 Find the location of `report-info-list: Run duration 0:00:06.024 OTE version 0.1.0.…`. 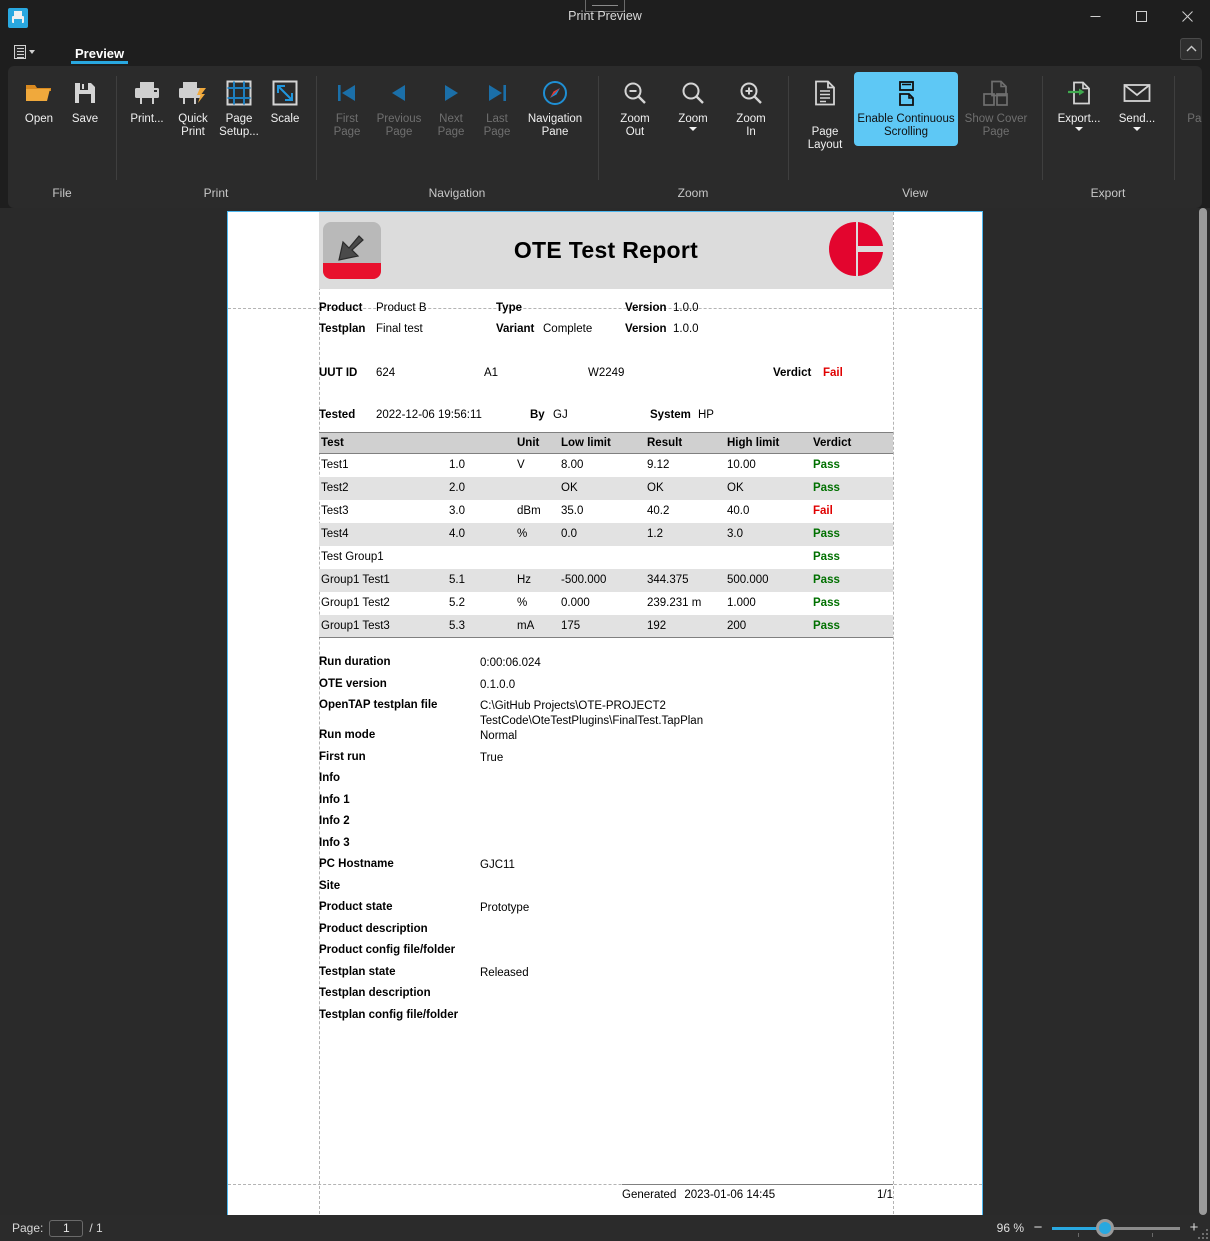

report-info-list: Run duration 0:00:06.024 OTE version 0.1.0.… is located at coordinates (606, 843).